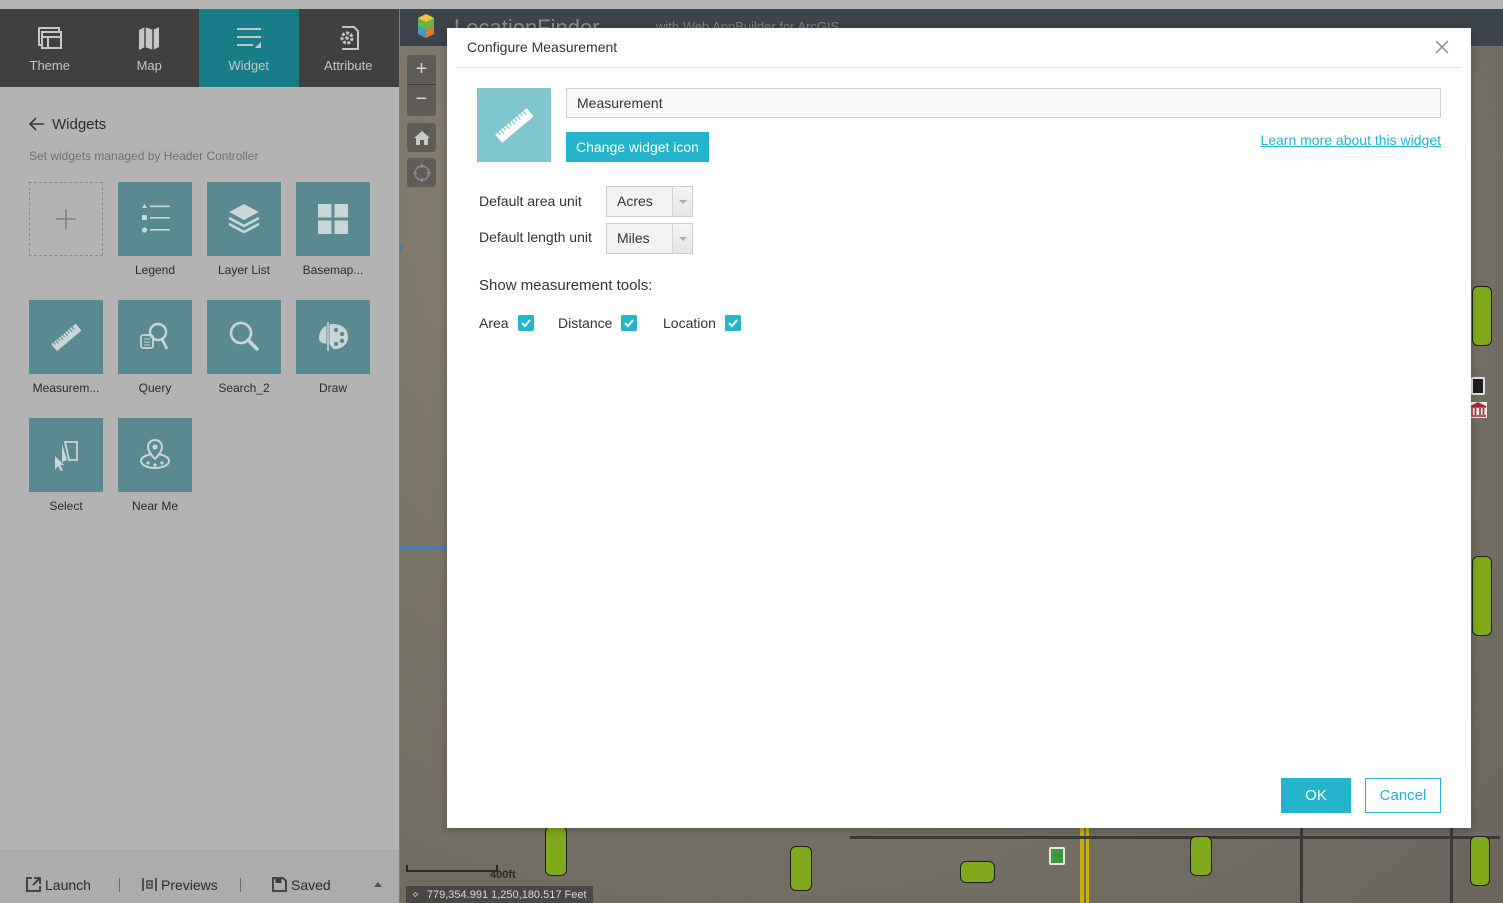 The height and width of the screenshot is (903, 1503). I want to click on widget-tile-select: Select, so click(66, 465).